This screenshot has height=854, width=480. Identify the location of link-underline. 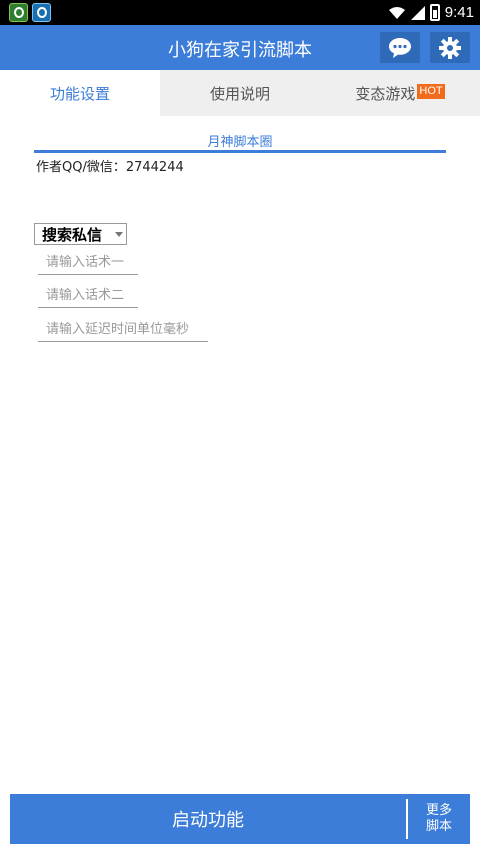
(240, 151).